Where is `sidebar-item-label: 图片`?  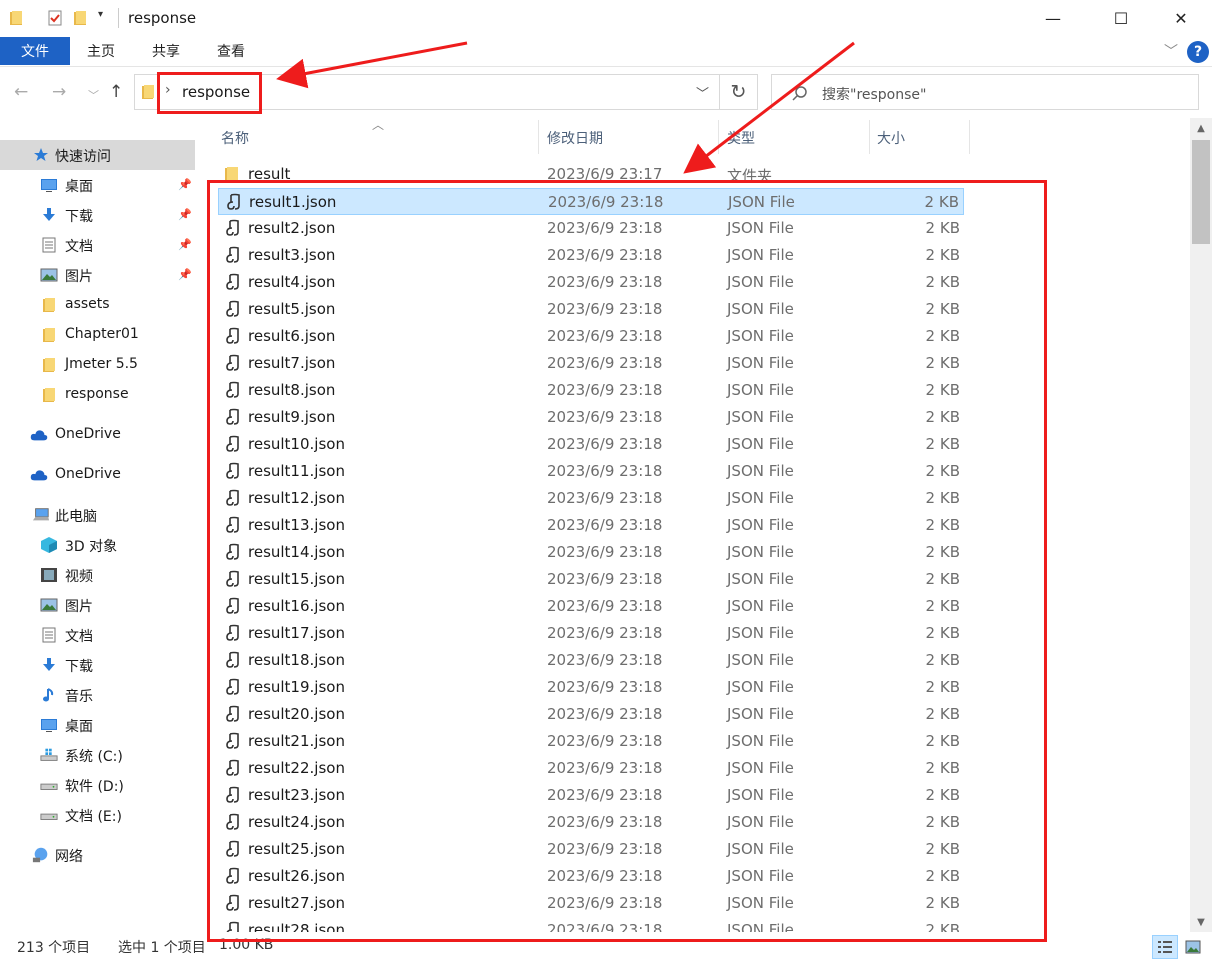 sidebar-item-label: 图片 is located at coordinates (79, 277).